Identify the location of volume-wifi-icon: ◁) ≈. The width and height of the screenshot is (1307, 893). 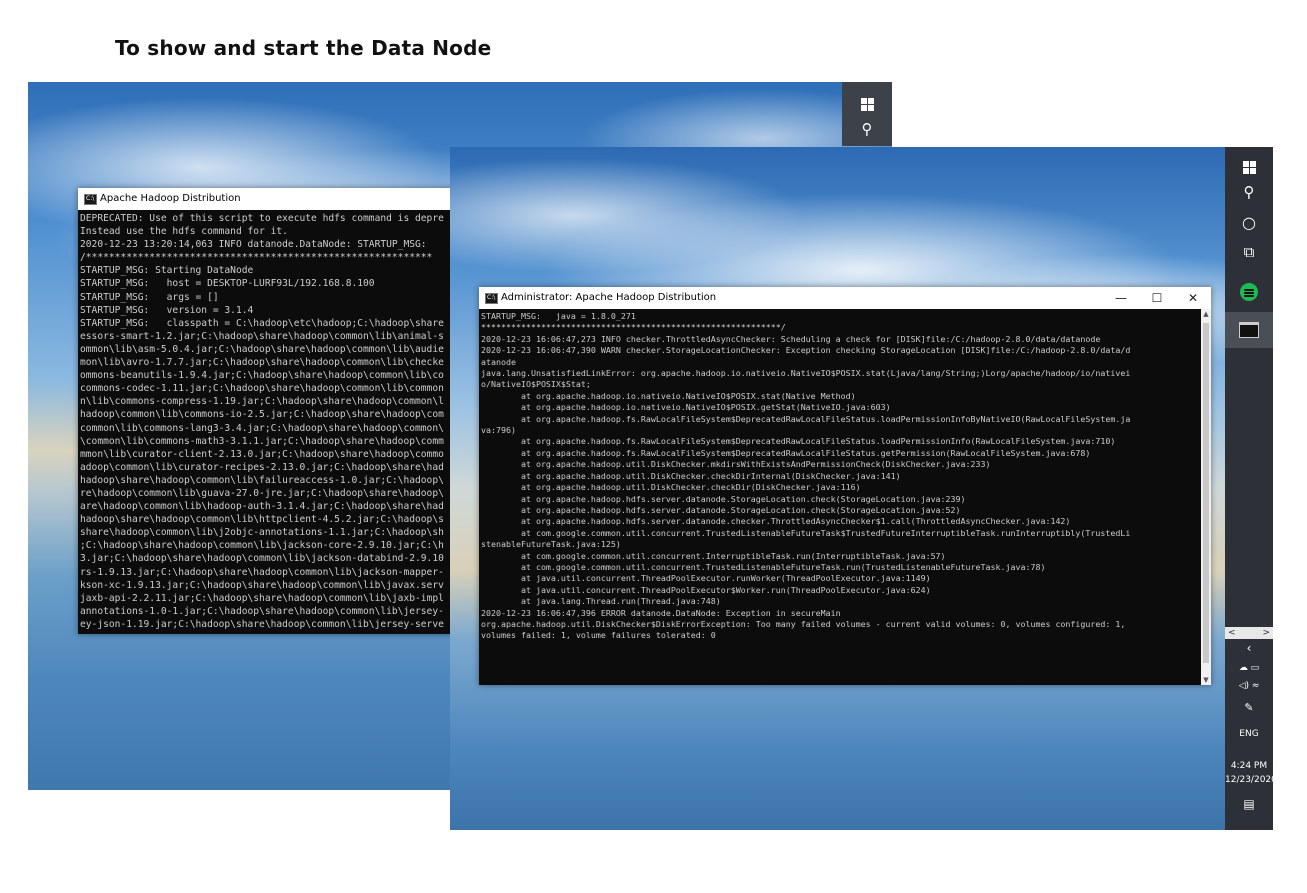
(1249, 686).